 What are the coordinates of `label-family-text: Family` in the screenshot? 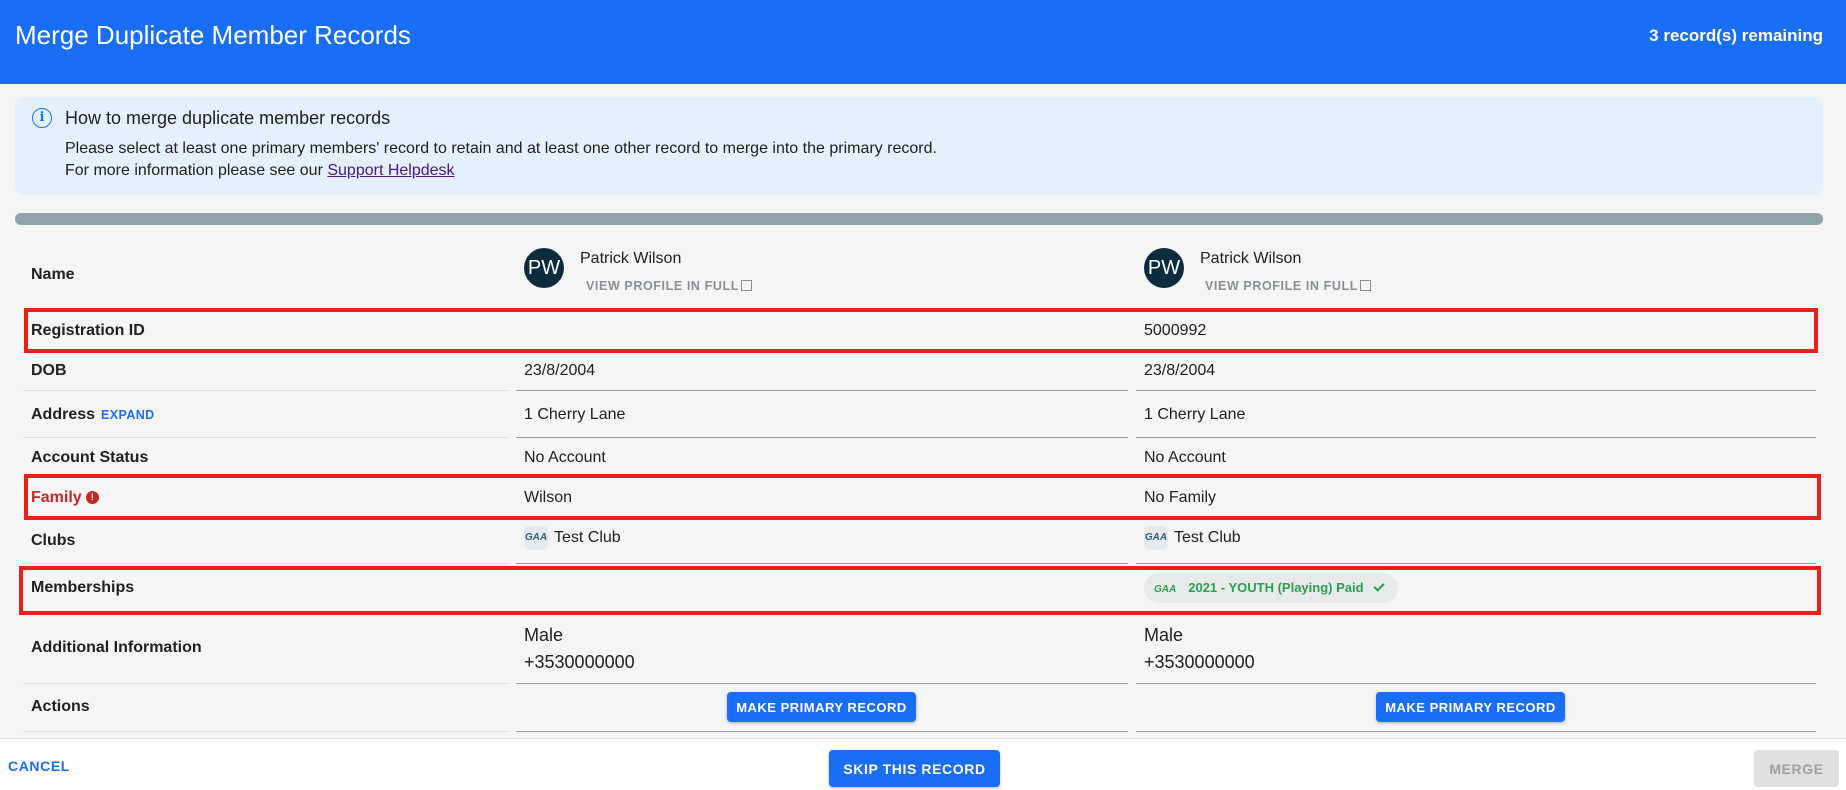 It's located at (56, 497).